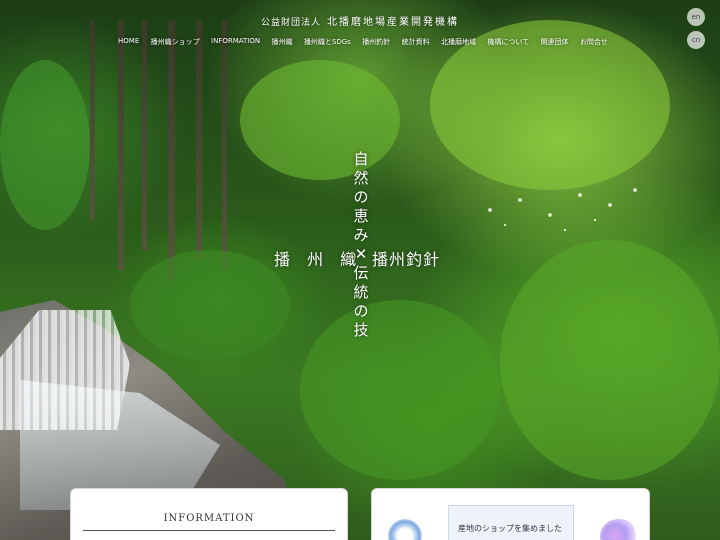 The height and width of the screenshot is (540, 720). Describe the element at coordinates (594, 42) in the screenshot. I see `nav-item-contact: お問合せ` at that location.